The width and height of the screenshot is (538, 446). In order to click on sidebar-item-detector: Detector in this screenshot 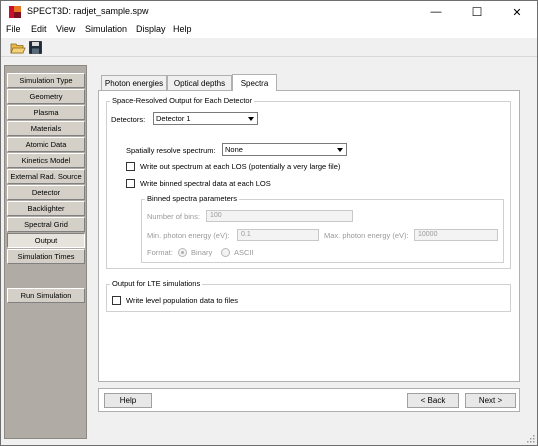, I will do `click(46, 192)`.